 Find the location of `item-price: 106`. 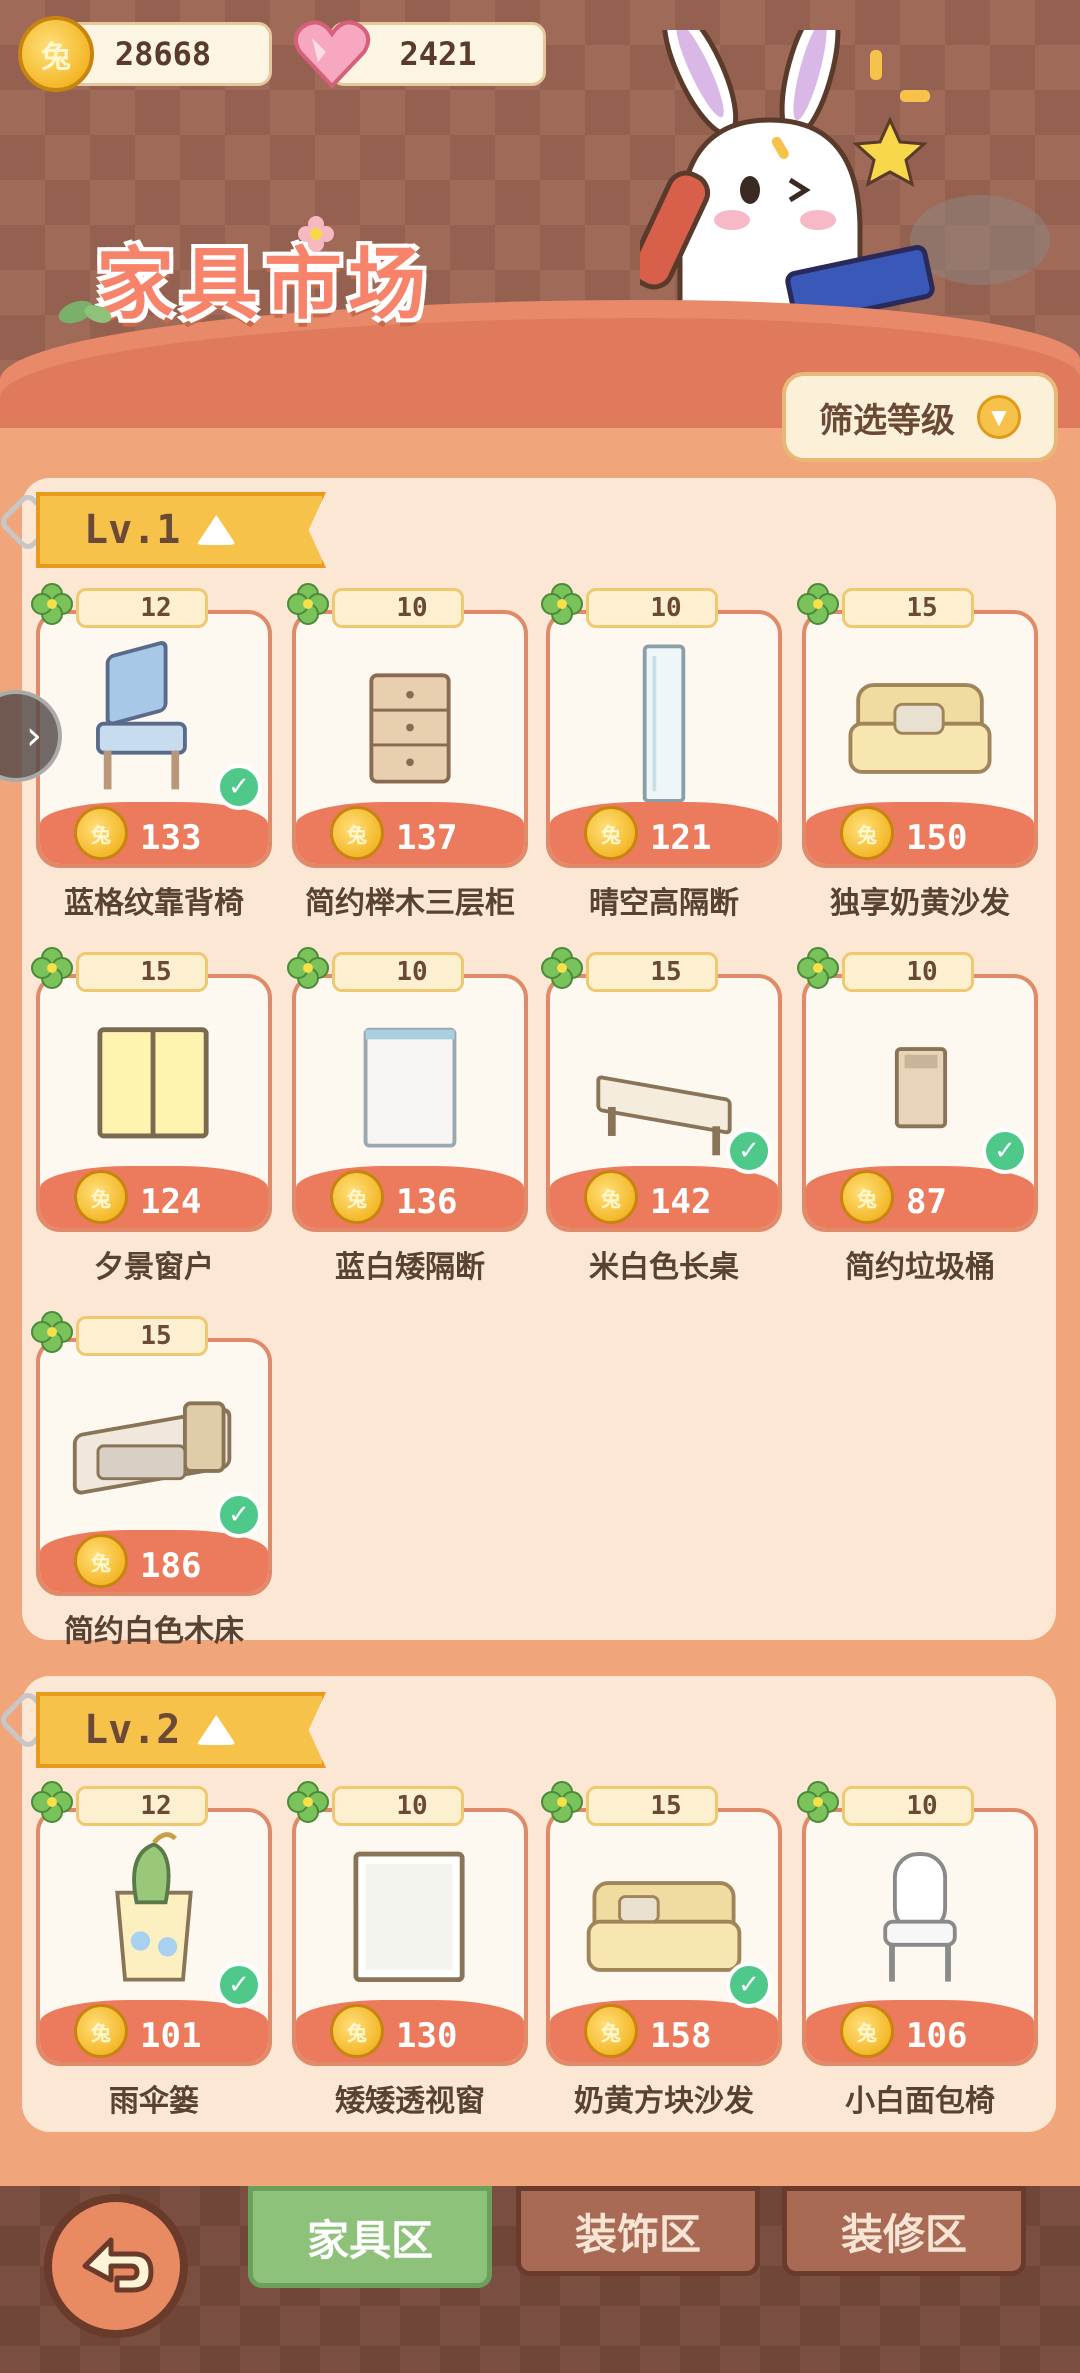

item-price: 106 is located at coordinates (937, 2036).